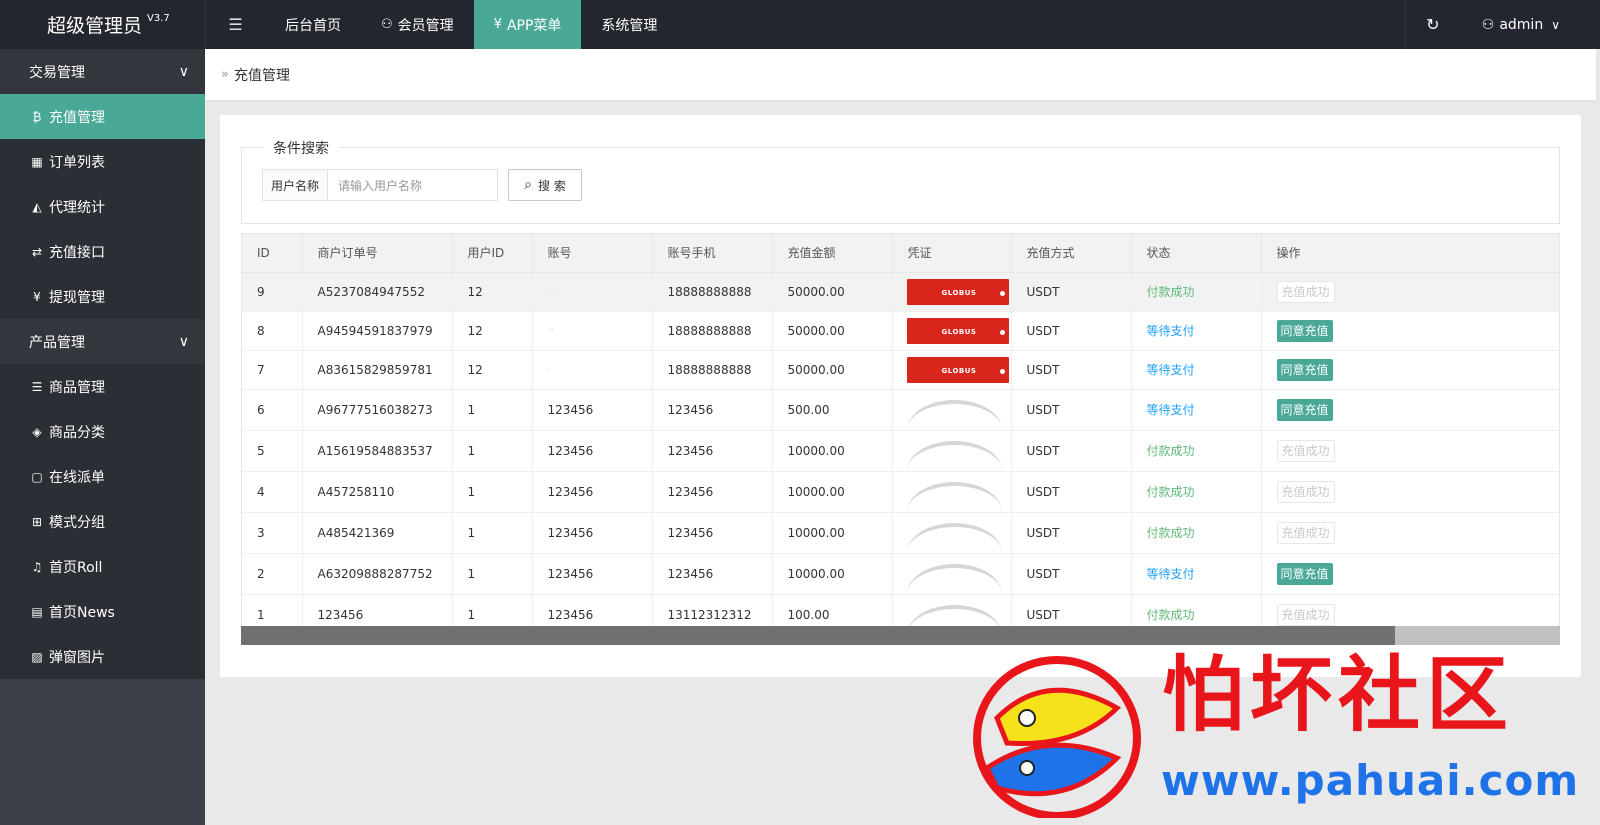  I want to click on topnav-item-2: ¥ APP菜单, so click(527, 24).